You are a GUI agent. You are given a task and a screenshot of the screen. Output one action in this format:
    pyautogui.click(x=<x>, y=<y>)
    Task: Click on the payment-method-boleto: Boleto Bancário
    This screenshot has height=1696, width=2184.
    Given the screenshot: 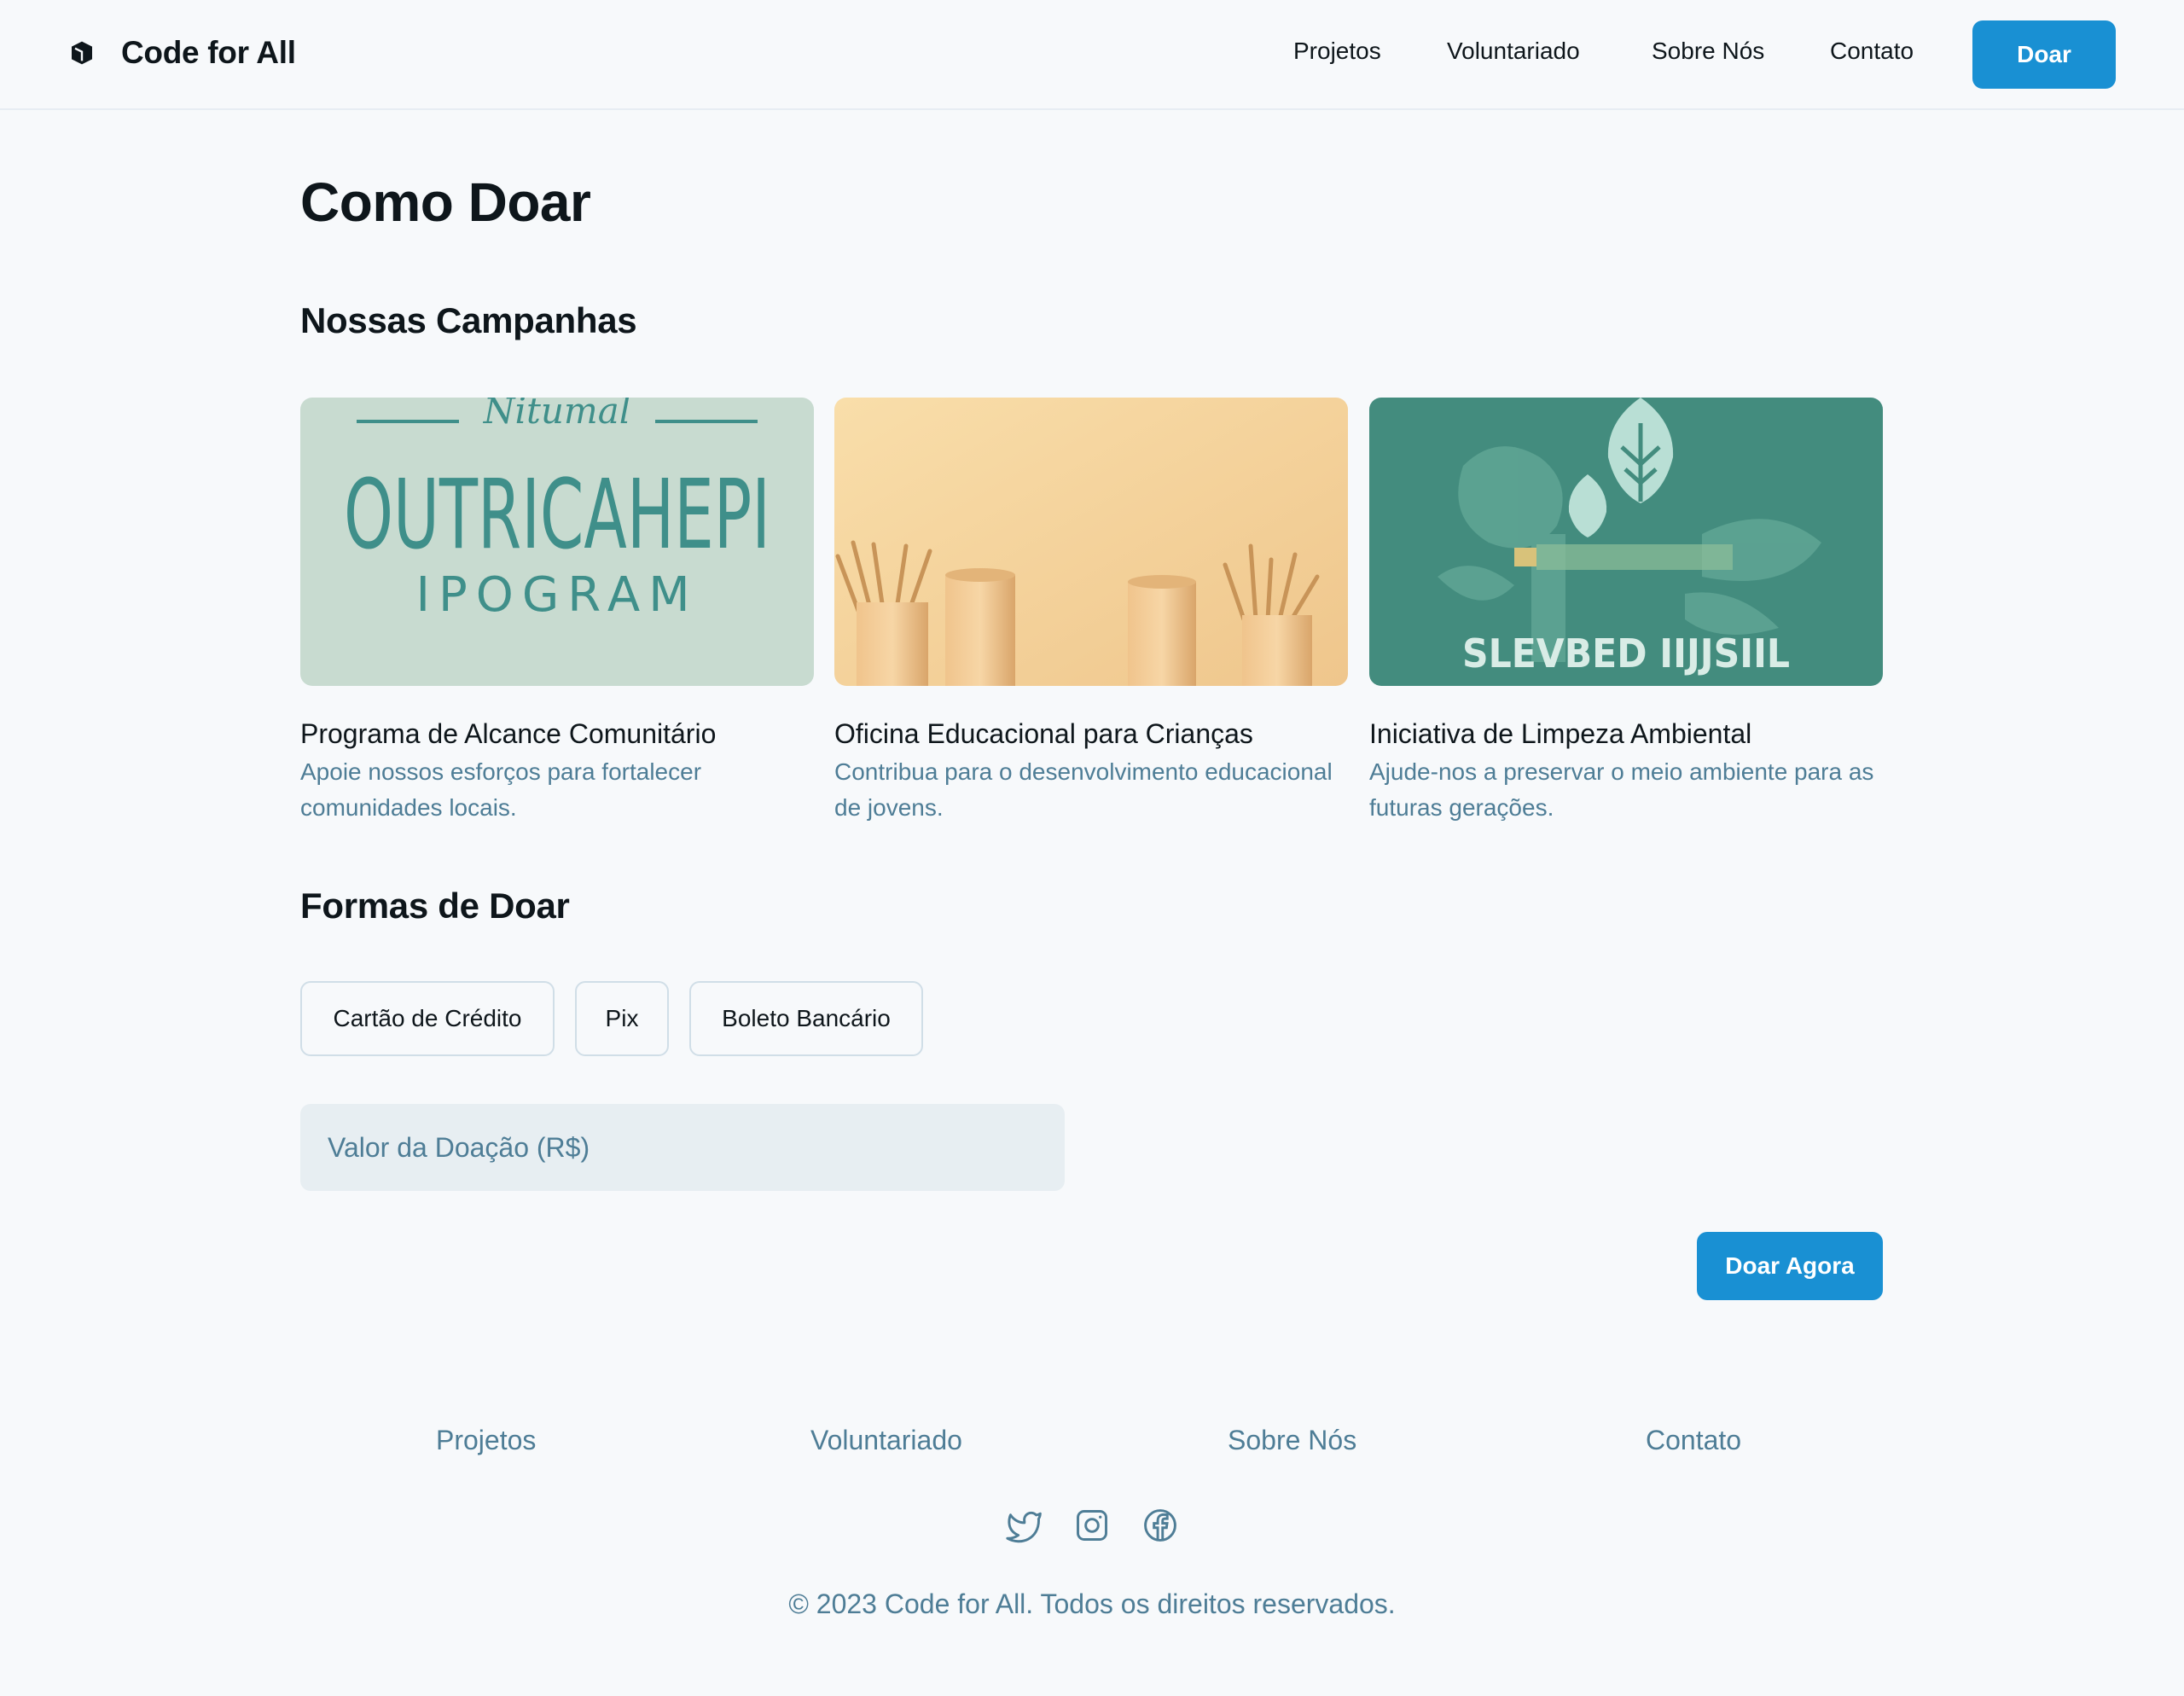 What is the action you would take?
    pyautogui.click(x=806, y=1019)
    